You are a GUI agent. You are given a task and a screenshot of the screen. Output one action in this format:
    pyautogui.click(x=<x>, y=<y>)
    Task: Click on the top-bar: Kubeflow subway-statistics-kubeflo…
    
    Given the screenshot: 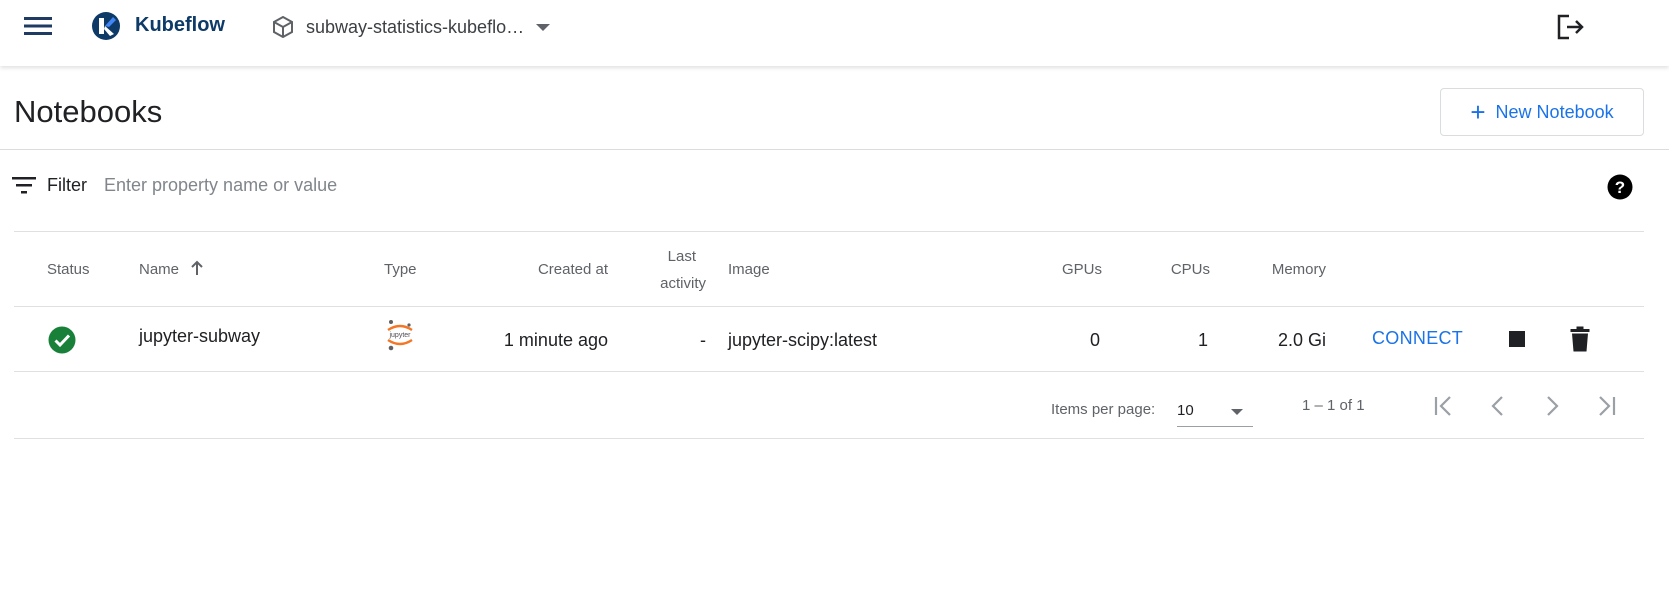 What is the action you would take?
    pyautogui.click(x=834, y=33)
    